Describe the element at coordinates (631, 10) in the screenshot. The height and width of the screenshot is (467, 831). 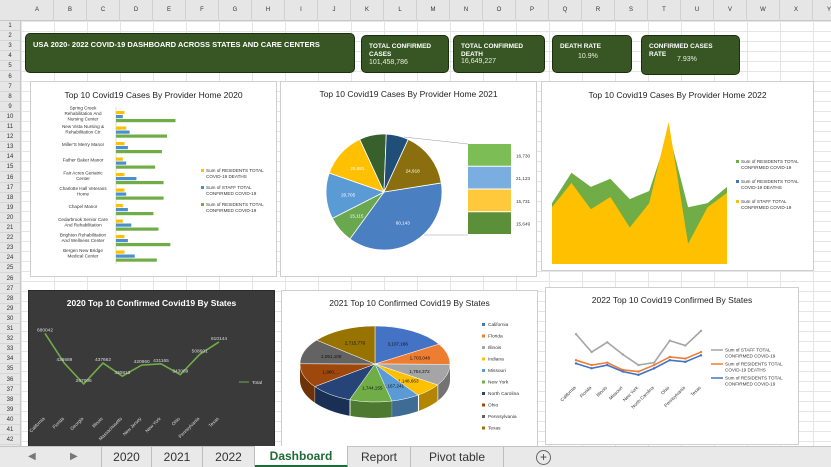
I see `column-header: S` at that location.